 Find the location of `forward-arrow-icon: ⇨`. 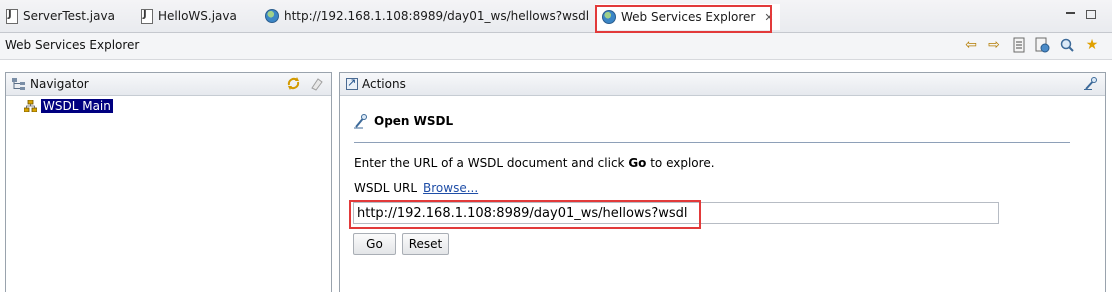

forward-arrow-icon: ⇨ is located at coordinates (994, 45).